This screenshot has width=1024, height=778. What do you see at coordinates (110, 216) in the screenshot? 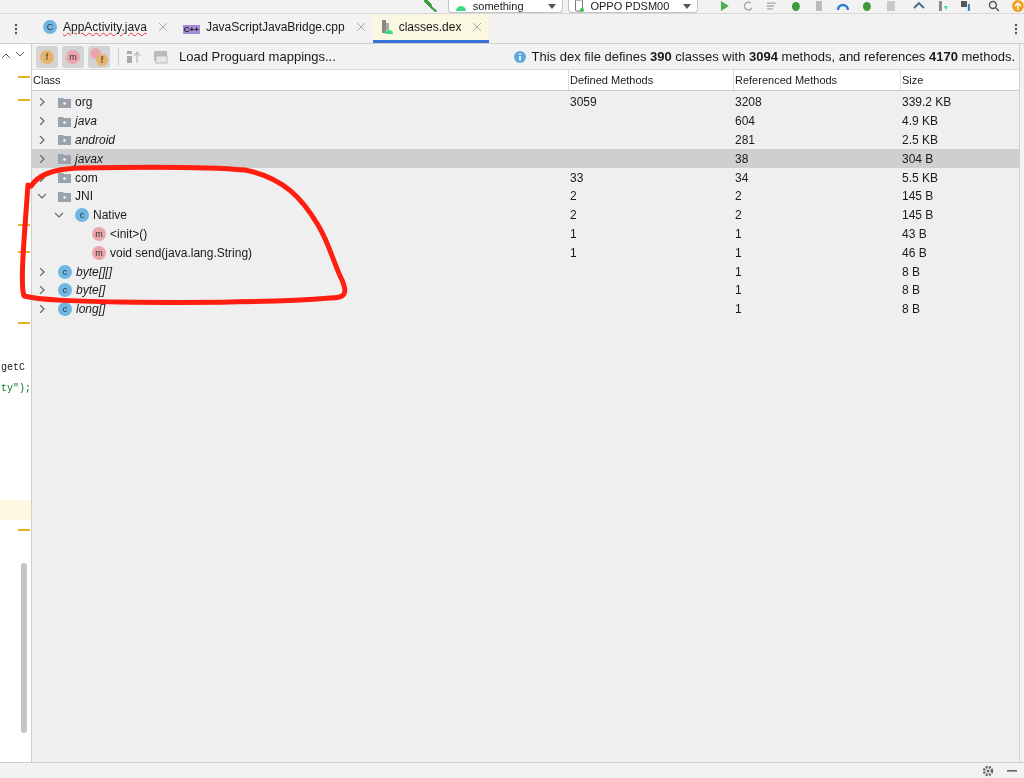
I see `tree-node-label: Native` at bounding box center [110, 216].